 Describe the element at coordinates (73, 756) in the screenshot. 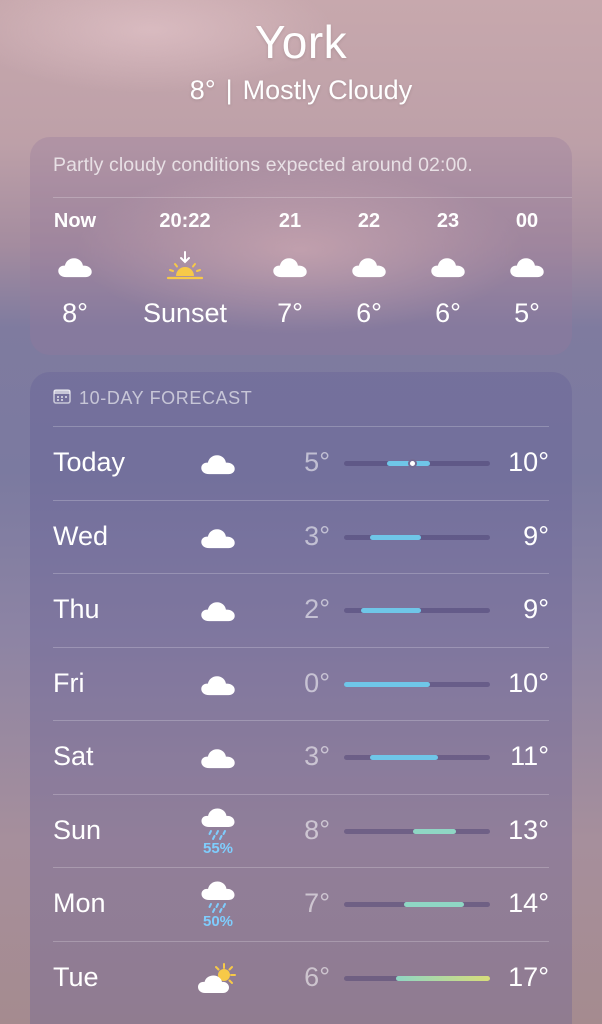

I see `day-label: Sat` at that location.